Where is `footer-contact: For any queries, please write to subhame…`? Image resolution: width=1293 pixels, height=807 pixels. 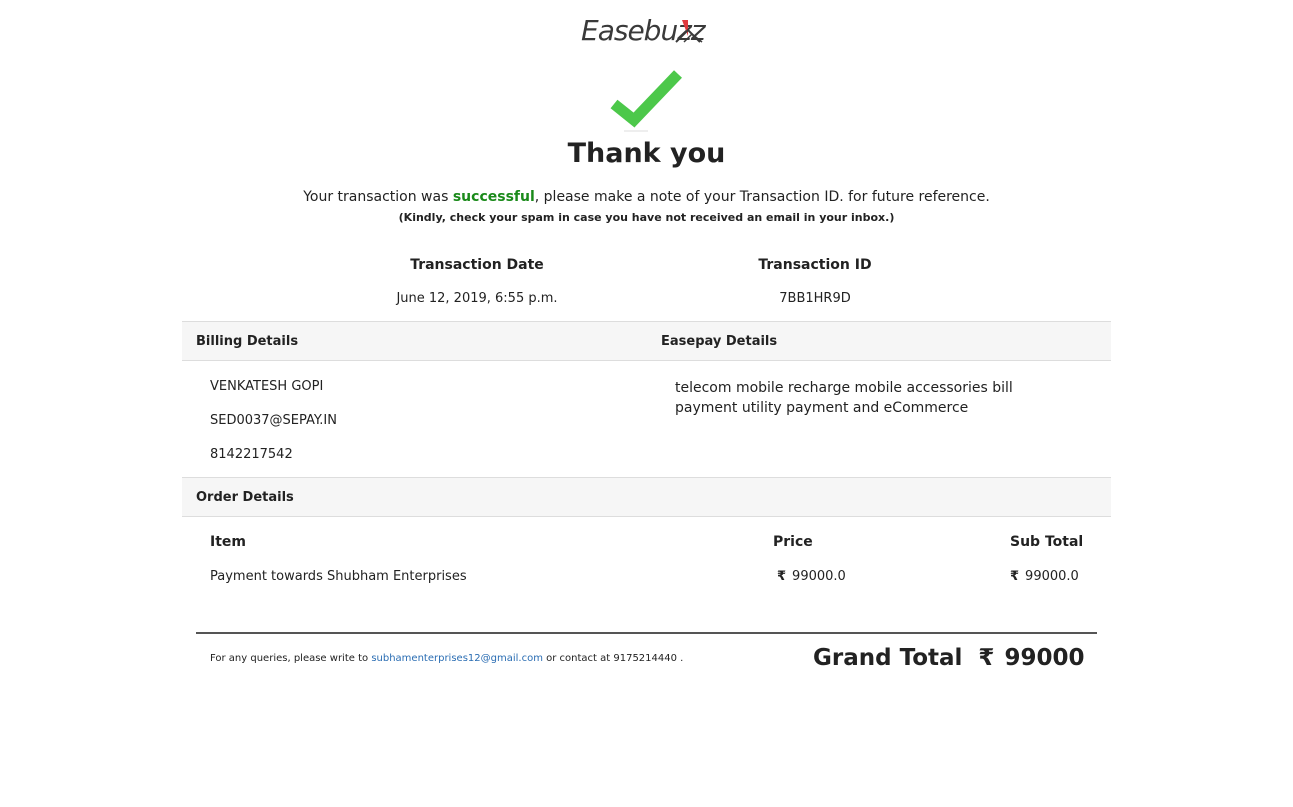
footer-contact: For any queries, please write to subhame… is located at coordinates (446, 658).